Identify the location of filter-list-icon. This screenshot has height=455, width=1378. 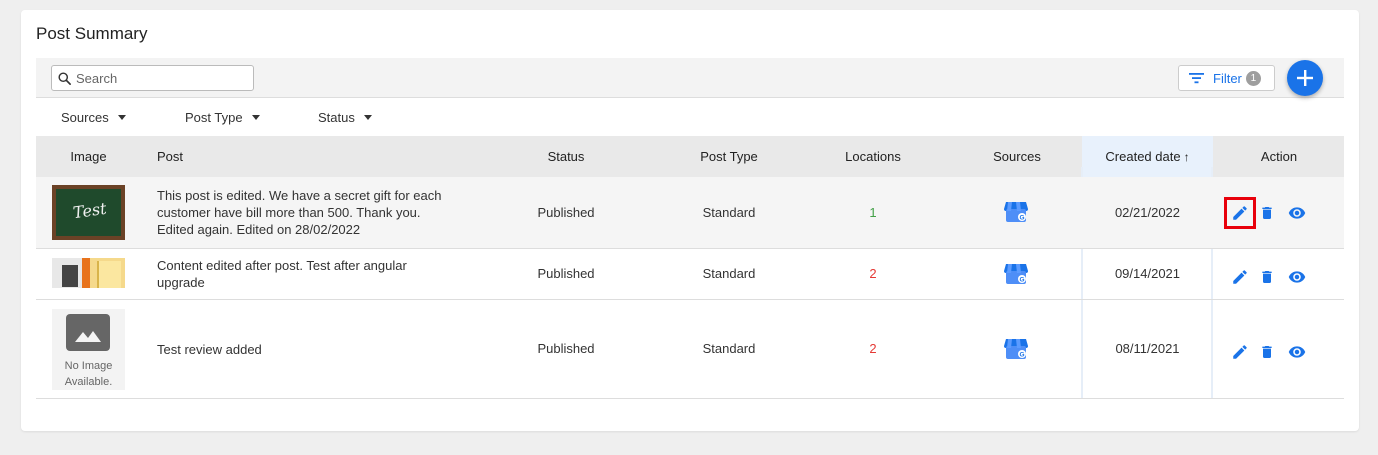
(1196, 78).